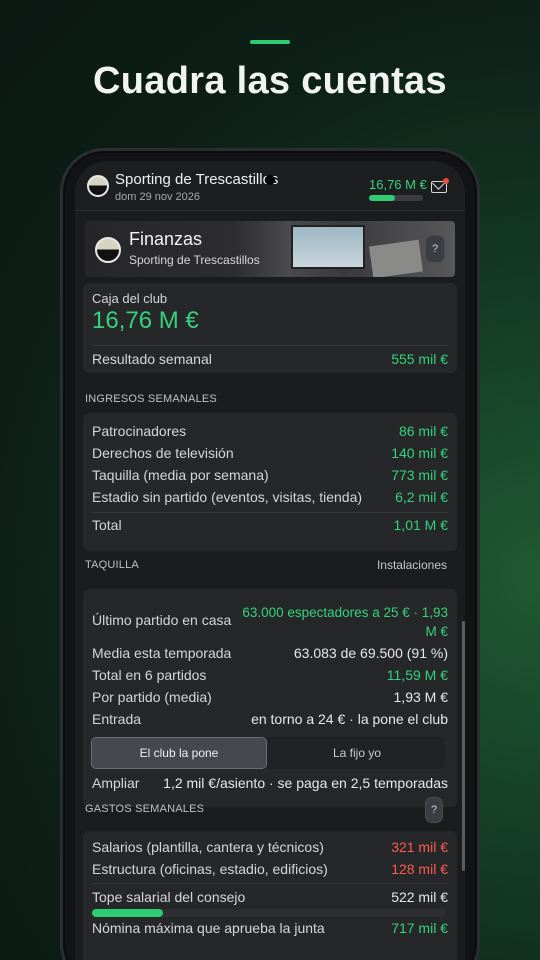  Describe the element at coordinates (463, 746) in the screenshot. I see `scrollbar` at that location.